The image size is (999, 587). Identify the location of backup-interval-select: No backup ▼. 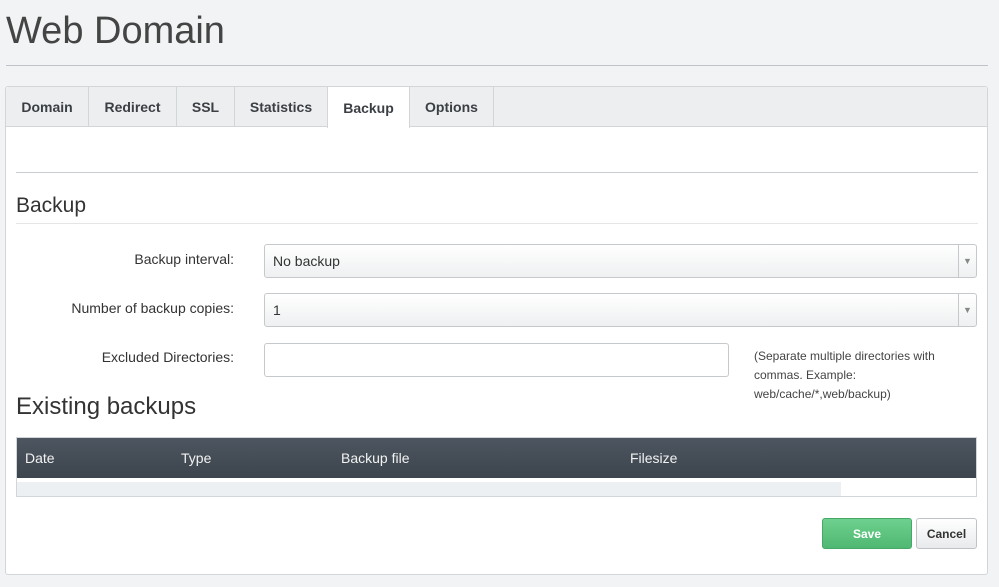
(620, 261).